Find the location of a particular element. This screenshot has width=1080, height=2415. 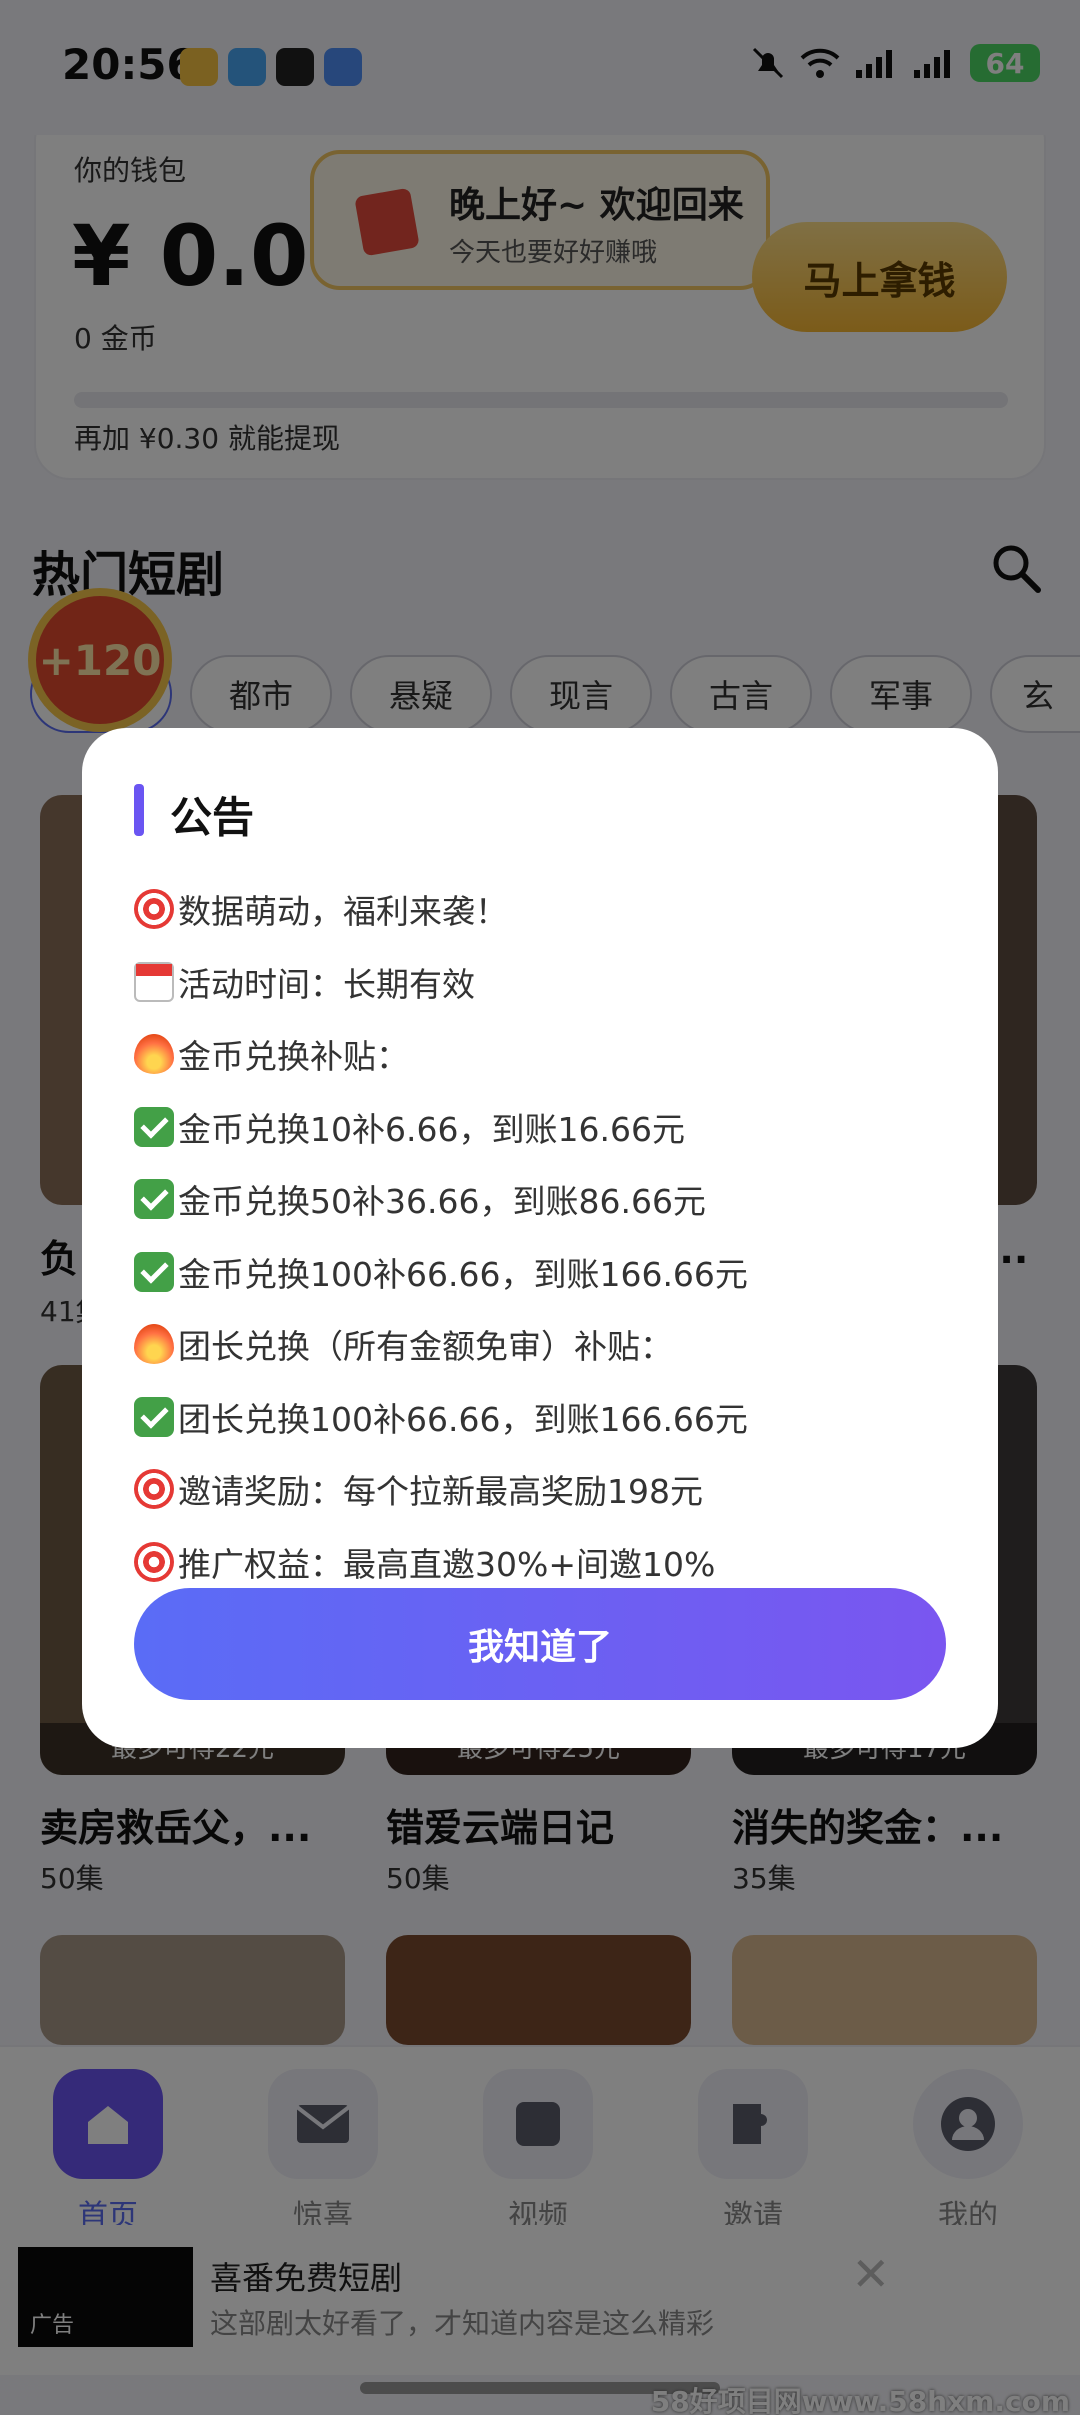

line-text: 邀请奖励：每个拉新最高奖励198元 is located at coordinates (440, 1492).